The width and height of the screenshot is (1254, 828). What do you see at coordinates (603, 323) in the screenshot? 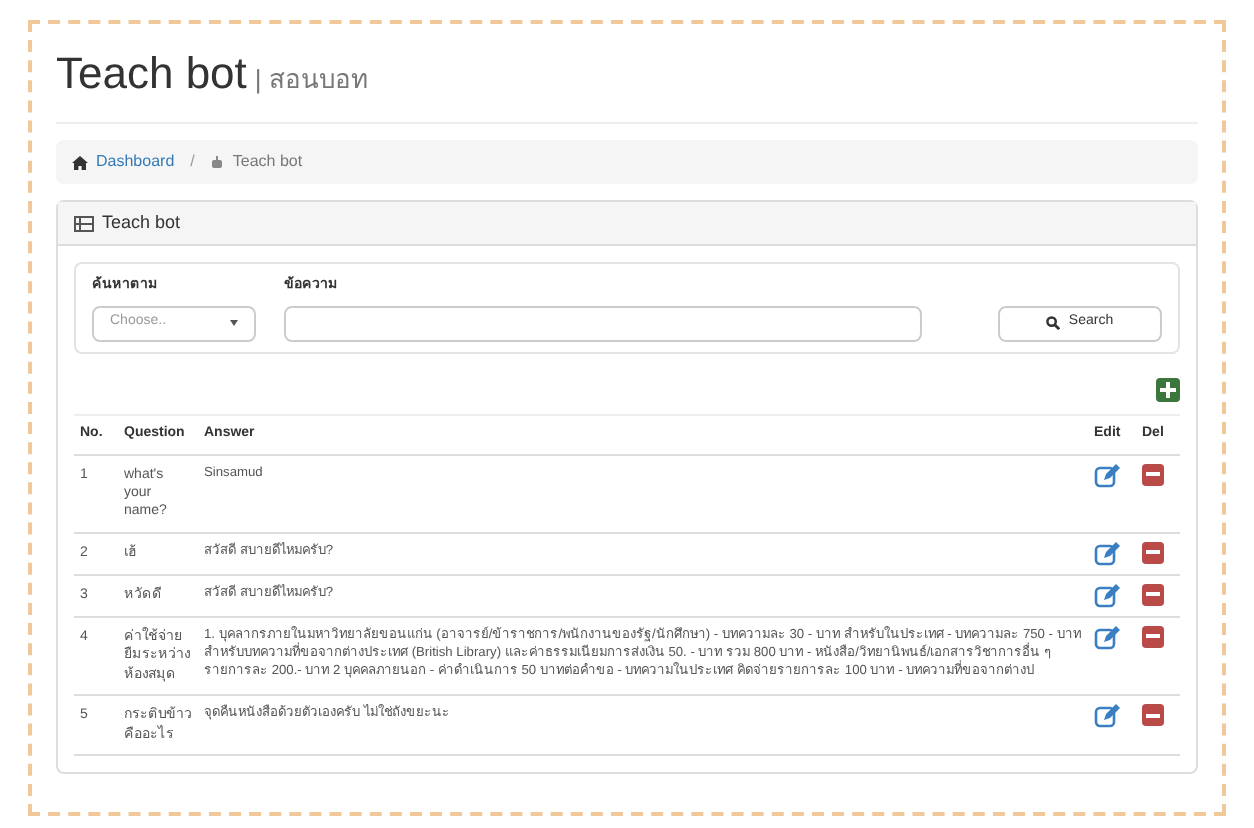
I see `text-field` at bounding box center [603, 323].